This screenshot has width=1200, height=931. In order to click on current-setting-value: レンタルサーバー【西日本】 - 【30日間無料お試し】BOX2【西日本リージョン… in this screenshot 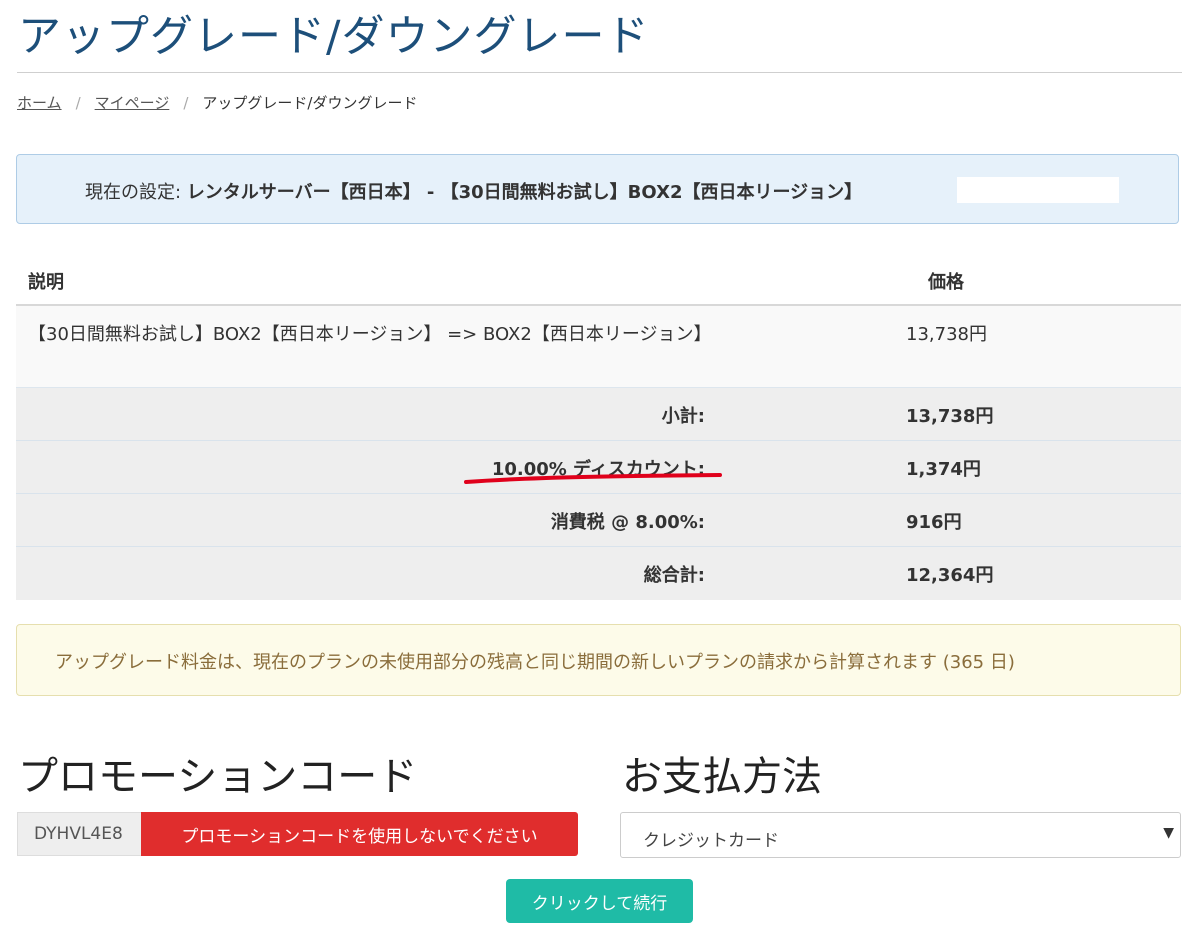, I will do `click(524, 192)`.